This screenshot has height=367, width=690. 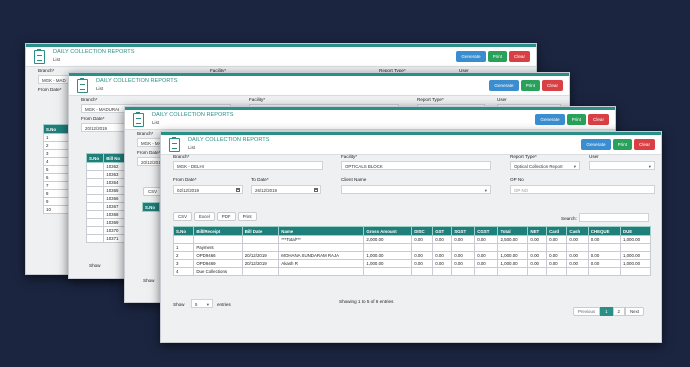 I want to click on sno-table: S.No, so click(x=151, y=207).